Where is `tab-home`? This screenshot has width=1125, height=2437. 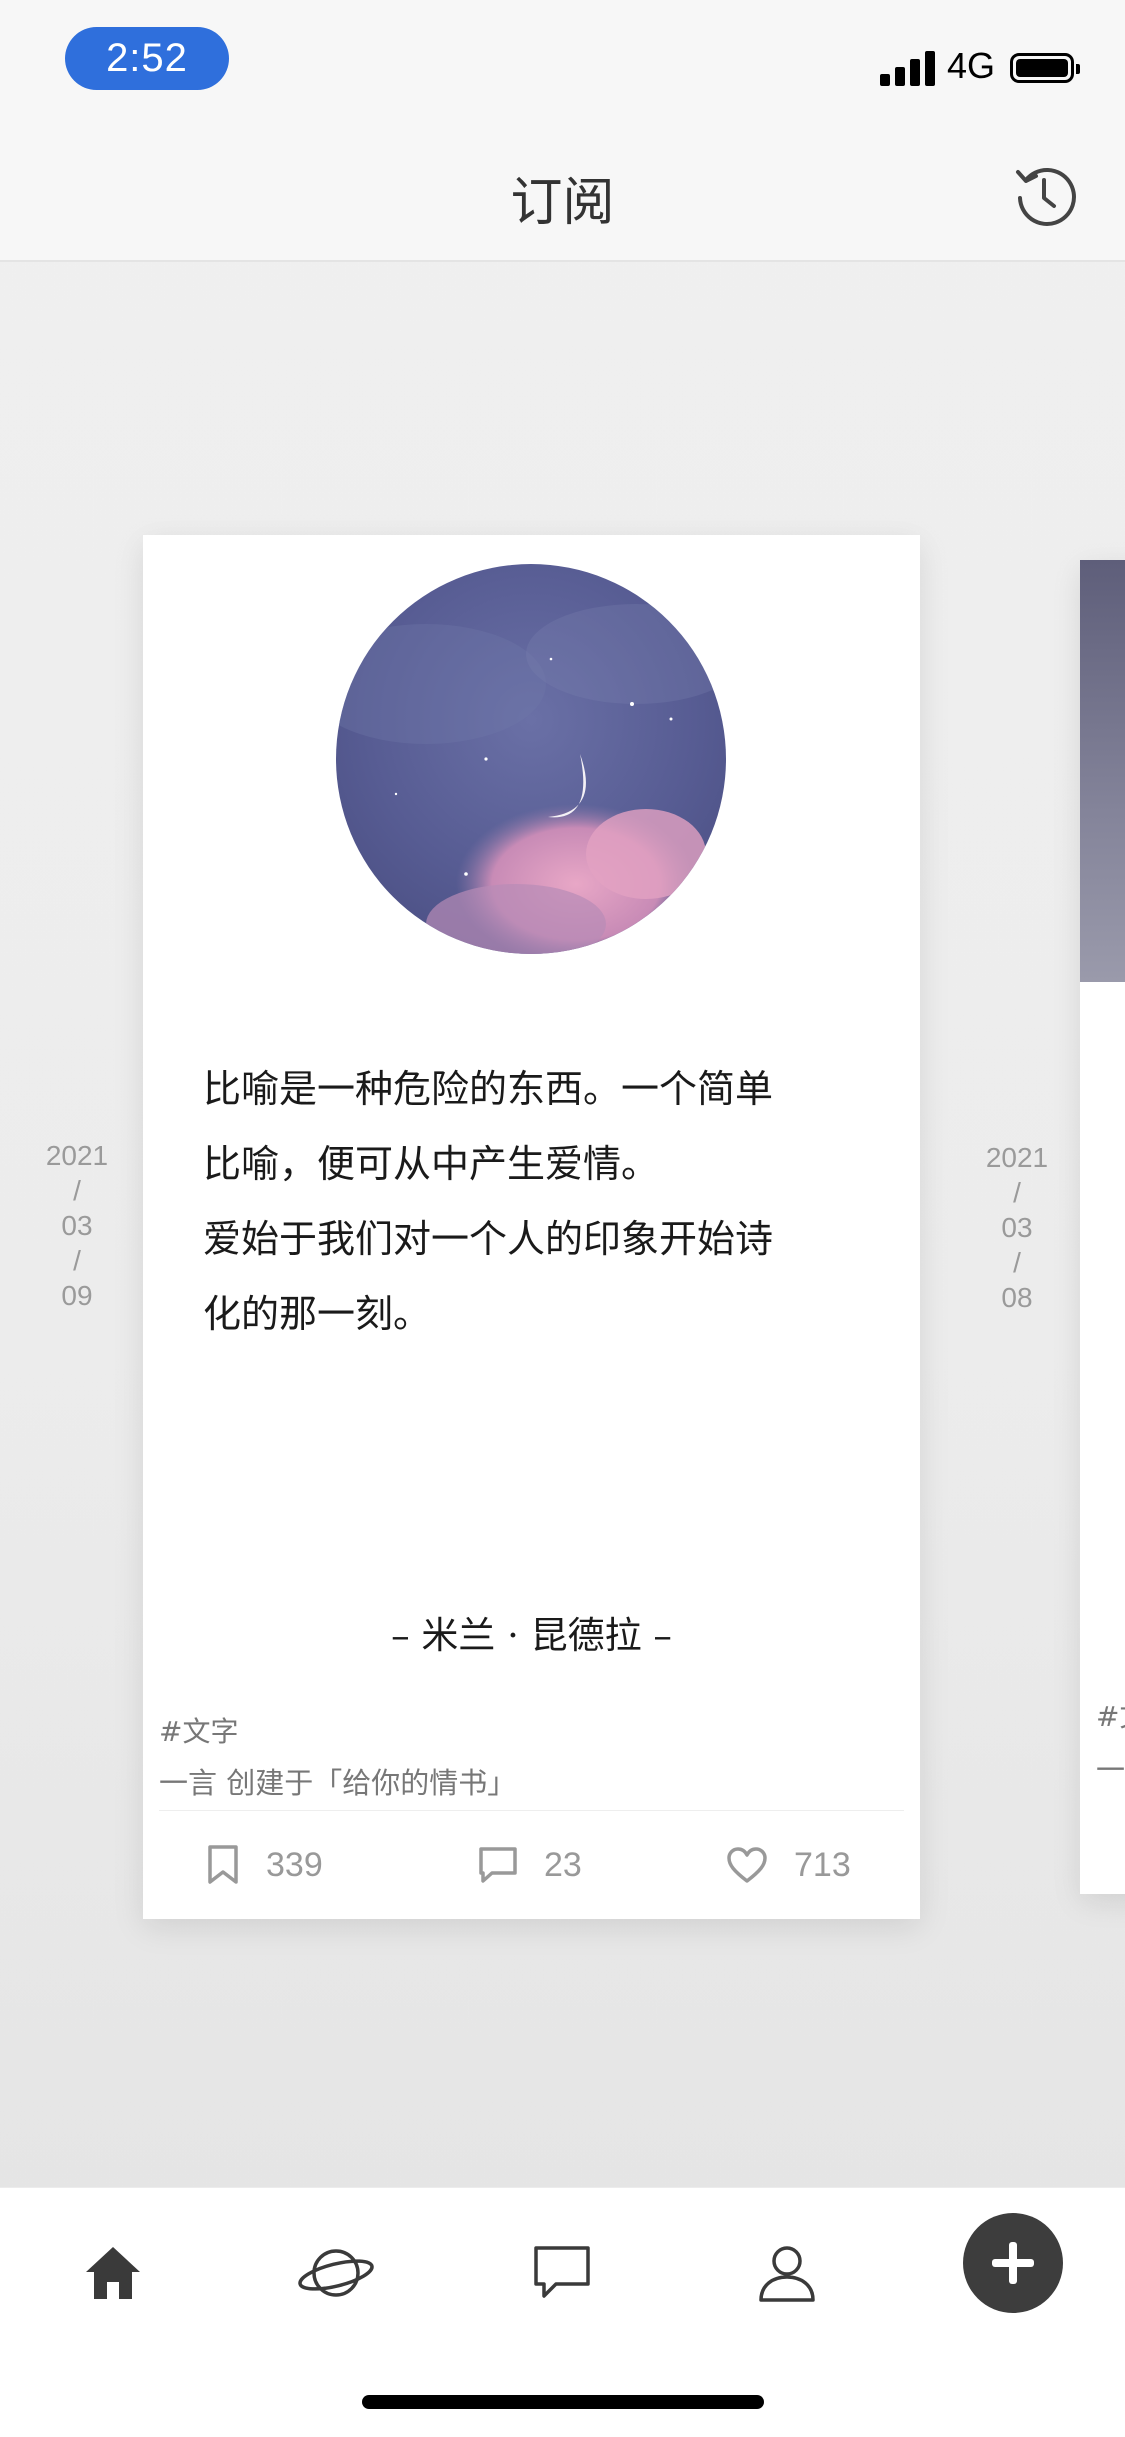
tab-home is located at coordinates (113, 2273).